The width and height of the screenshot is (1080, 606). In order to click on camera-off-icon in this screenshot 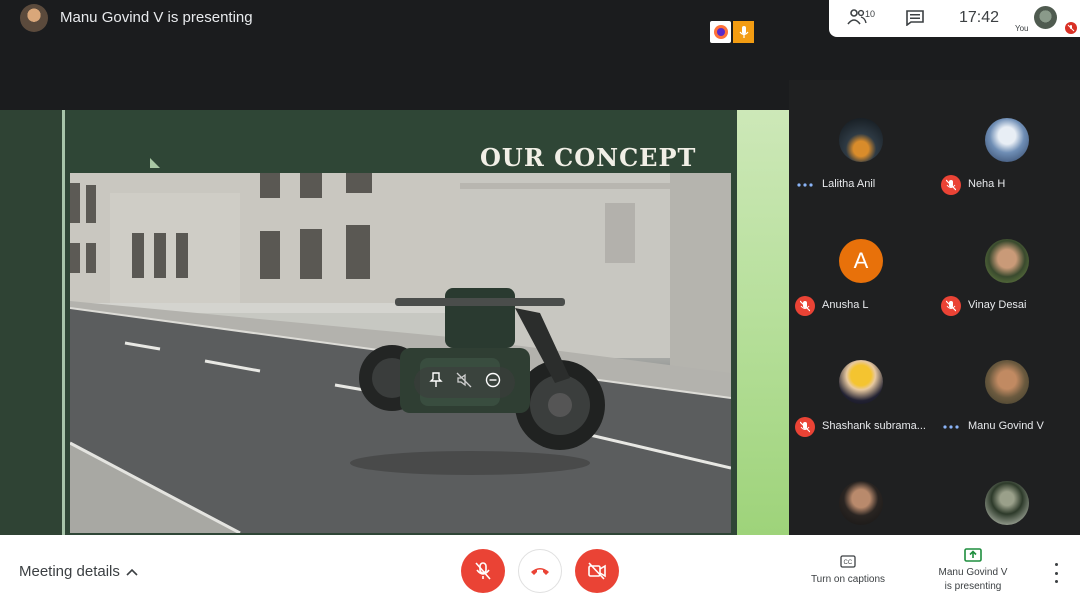, I will do `click(597, 571)`.